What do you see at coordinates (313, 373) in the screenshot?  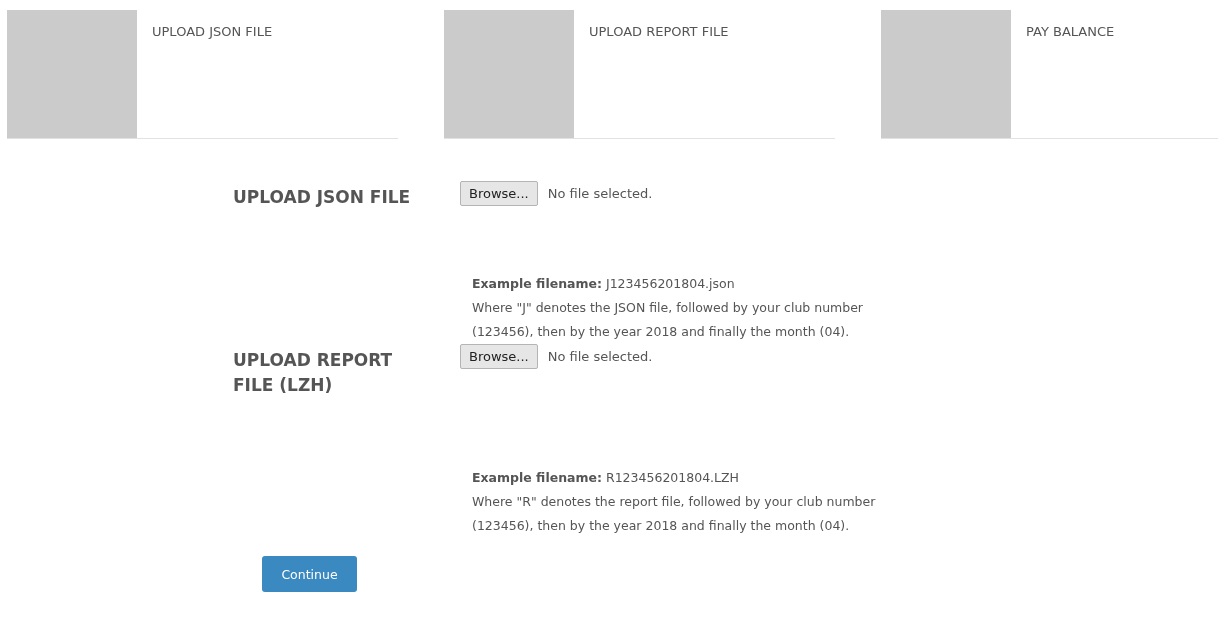 I see `field-label: UPLOAD REPORT FILE (LZH)` at bounding box center [313, 373].